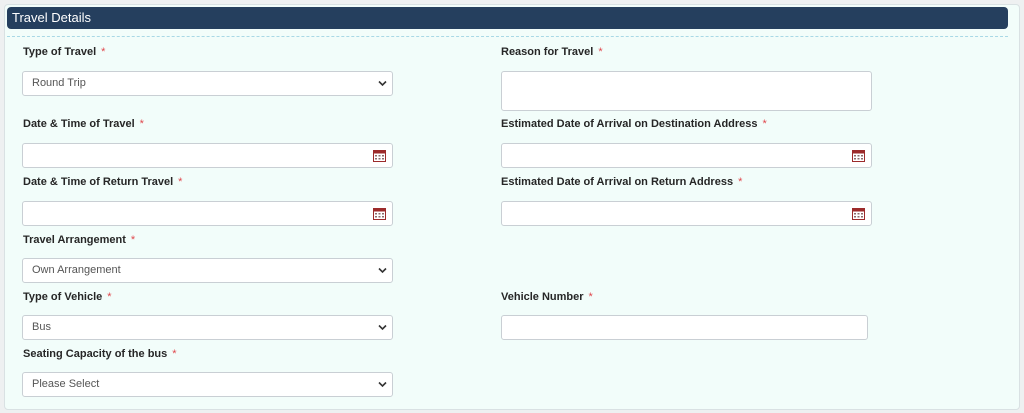 The width and height of the screenshot is (1024, 413). What do you see at coordinates (207, 327) in the screenshot?
I see `type-of-vehicle-select: Bus` at bounding box center [207, 327].